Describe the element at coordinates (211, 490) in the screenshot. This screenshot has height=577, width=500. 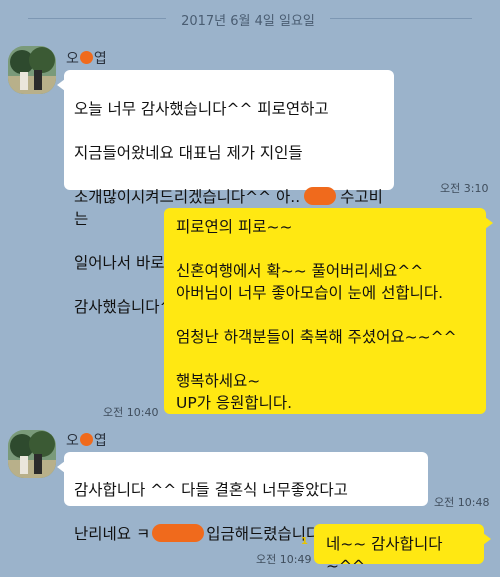
I see `message-line: 감사합니다 ^^ 다들 결혼식 너무좋았다고` at that location.